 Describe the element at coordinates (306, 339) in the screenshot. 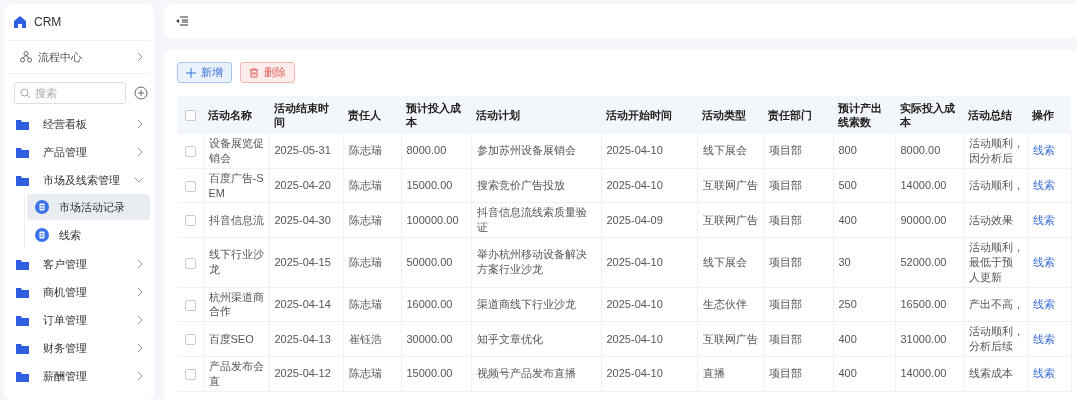

I see `table-cell: 2025-04-13` at that location.